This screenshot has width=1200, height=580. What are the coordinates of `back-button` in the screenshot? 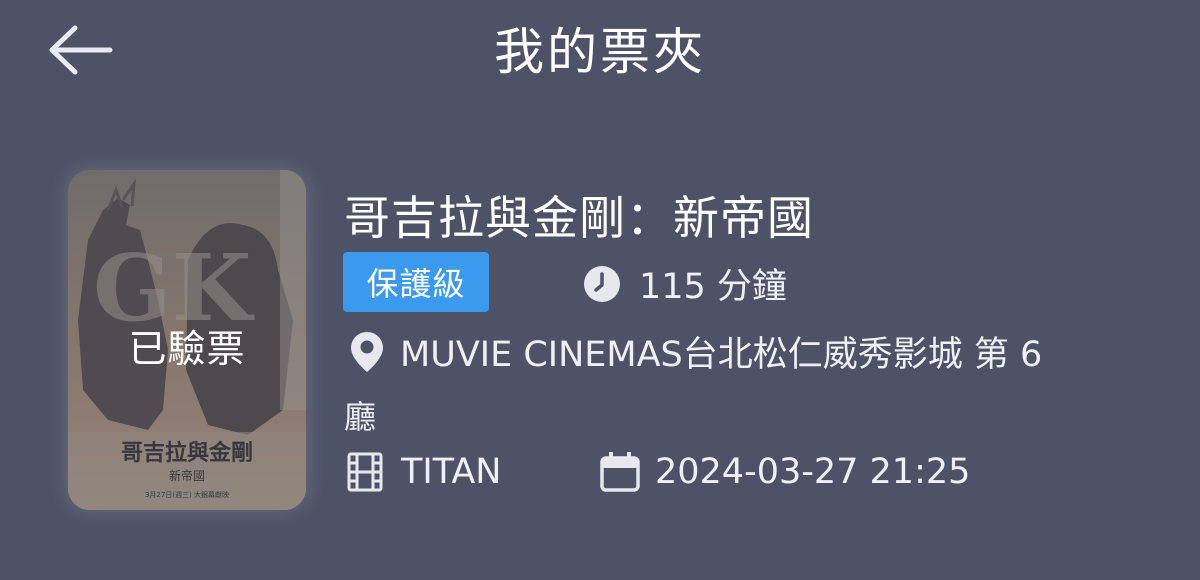 It's located at (80, 50).